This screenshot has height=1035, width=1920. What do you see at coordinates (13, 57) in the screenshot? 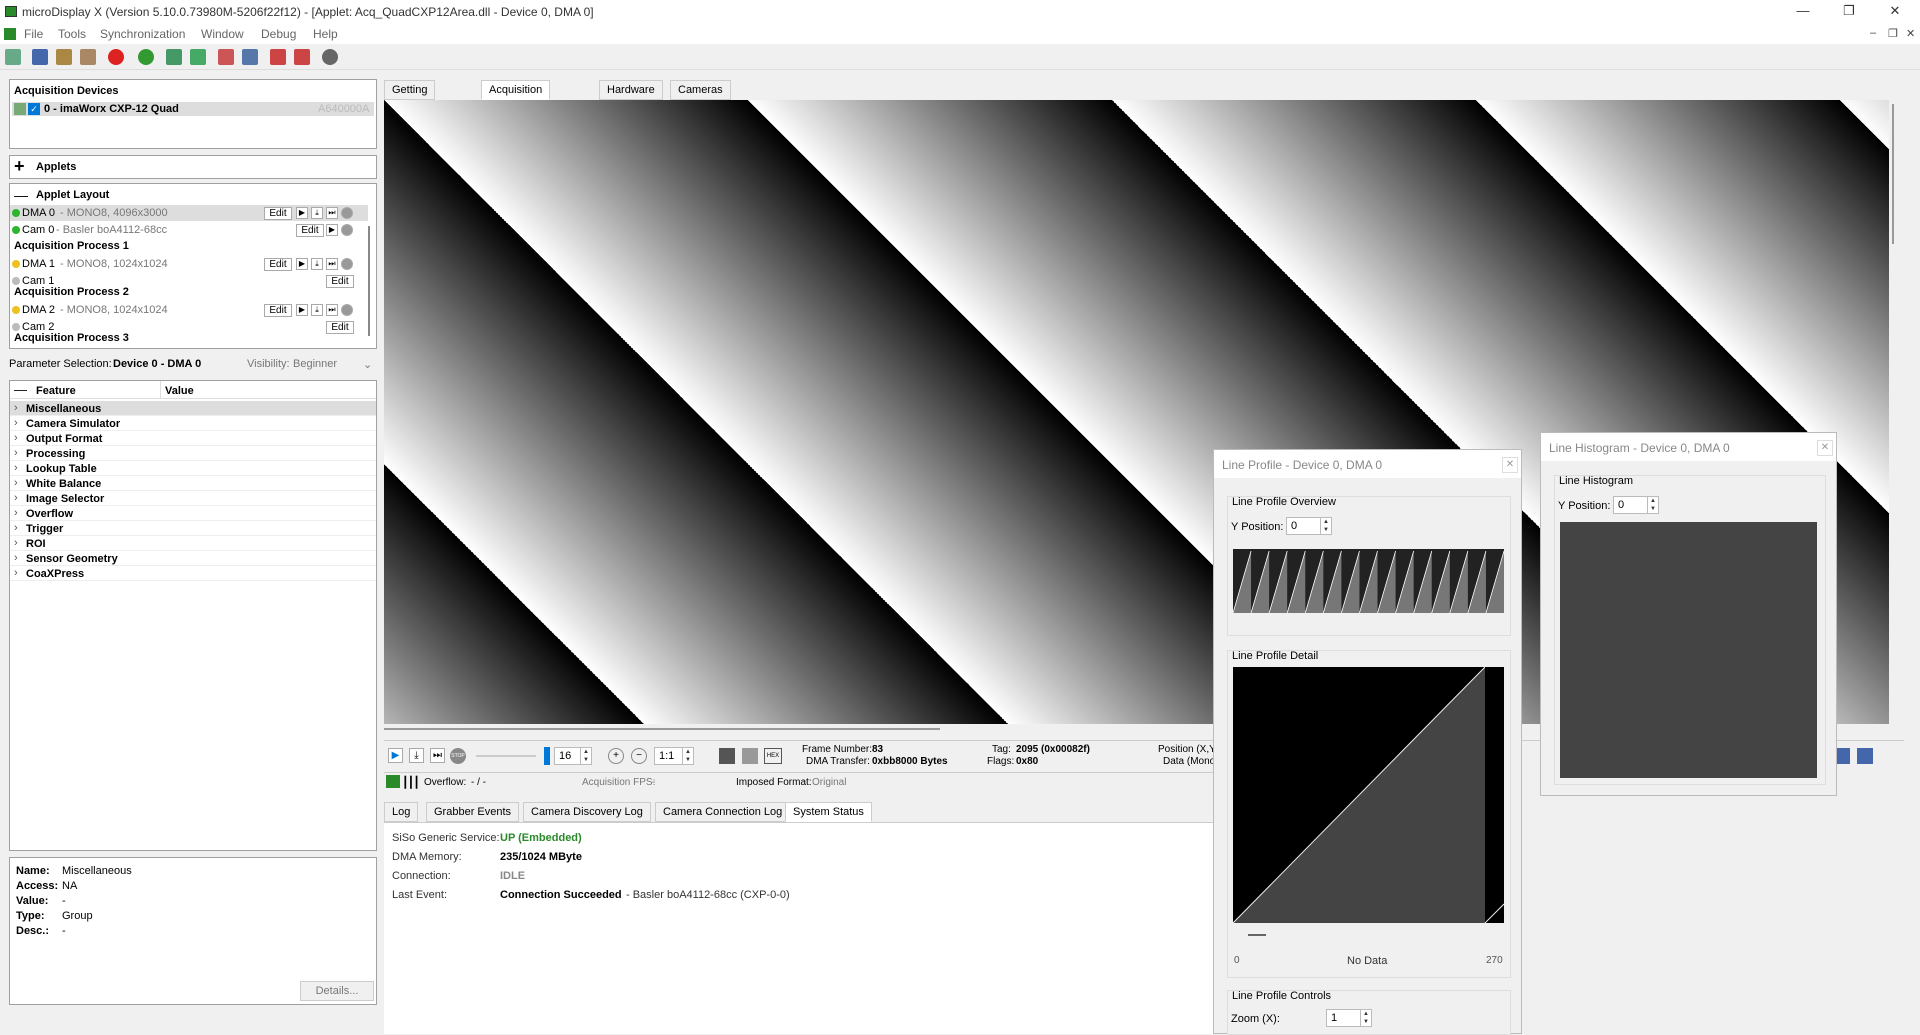
I see `open-config-icon` at bounding box center [13, 57].